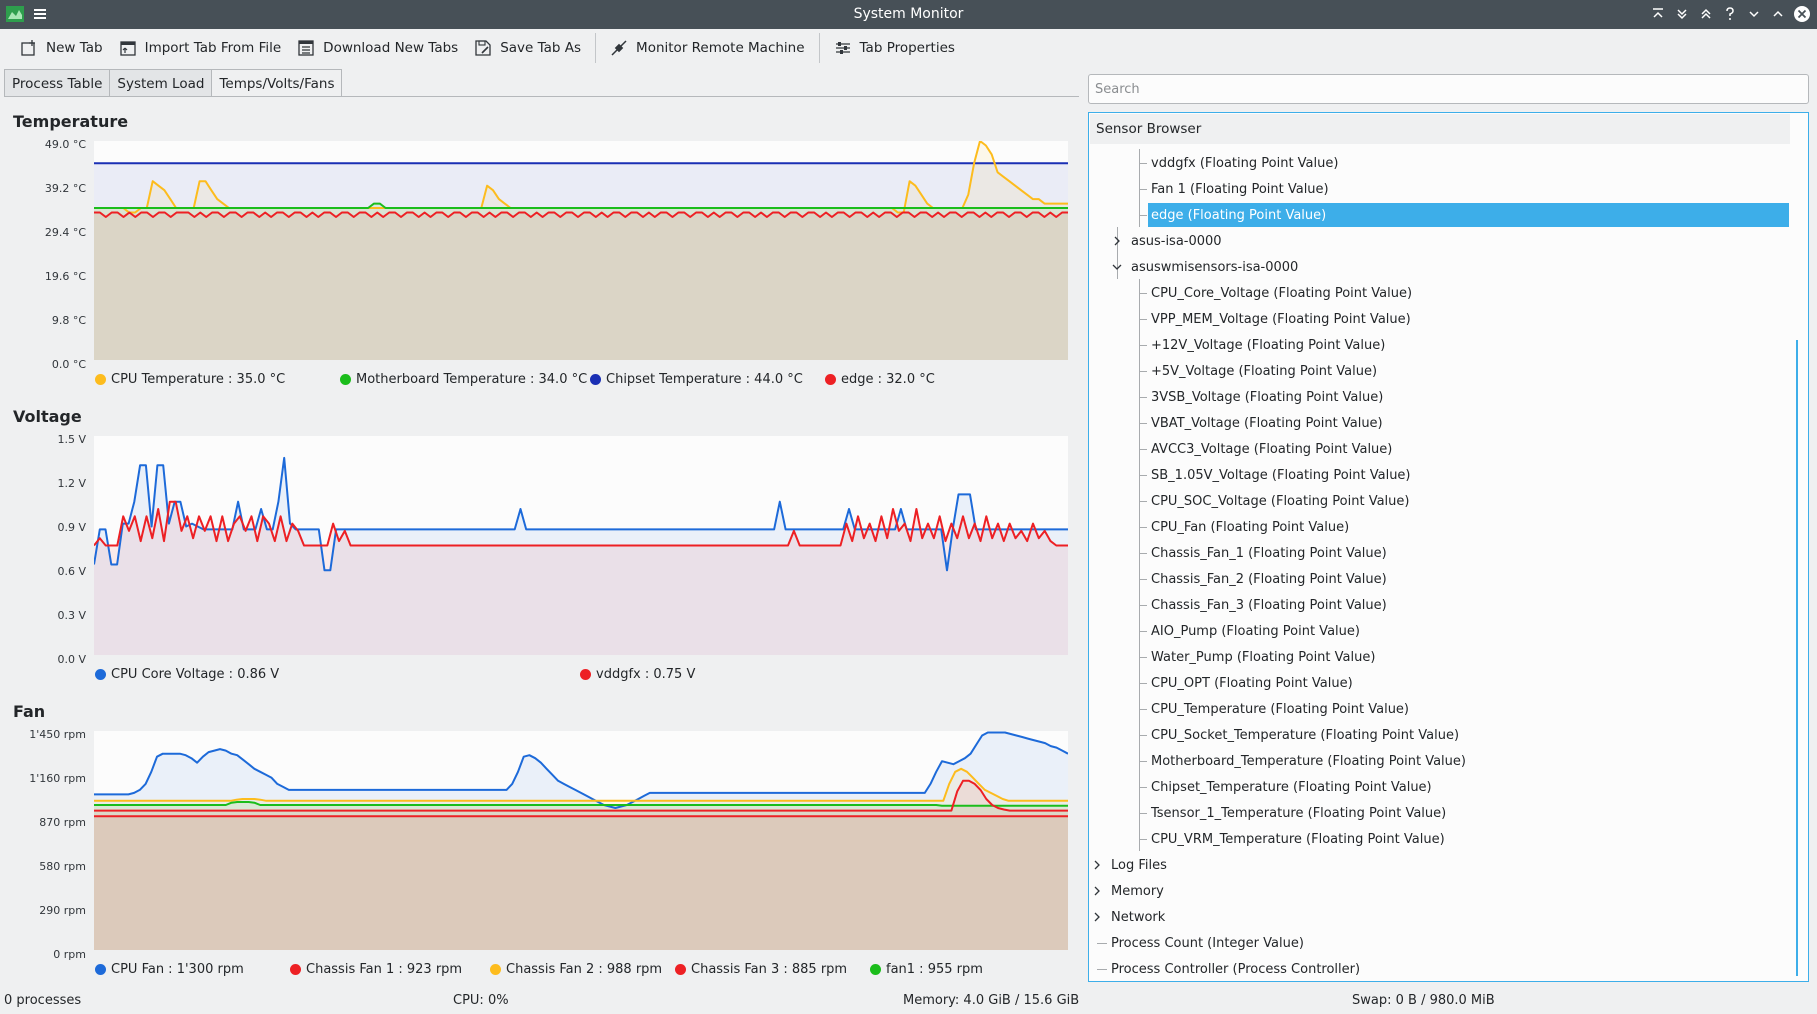 This screenshot has height=1014, width=1817. Describe the element at coordinates (1266, 345) in the screenshot. I see `tree-item: +12V_Voltage (Floating Point Value)` at that location.